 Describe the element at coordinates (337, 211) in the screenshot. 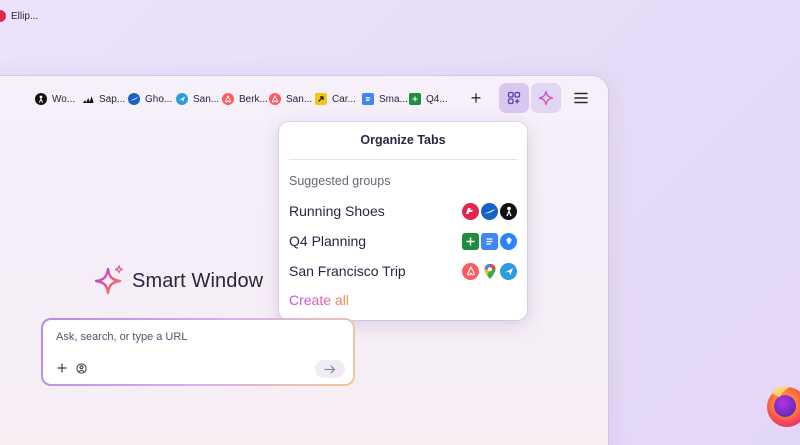

I see `group-name: Running Shoes` at that location.